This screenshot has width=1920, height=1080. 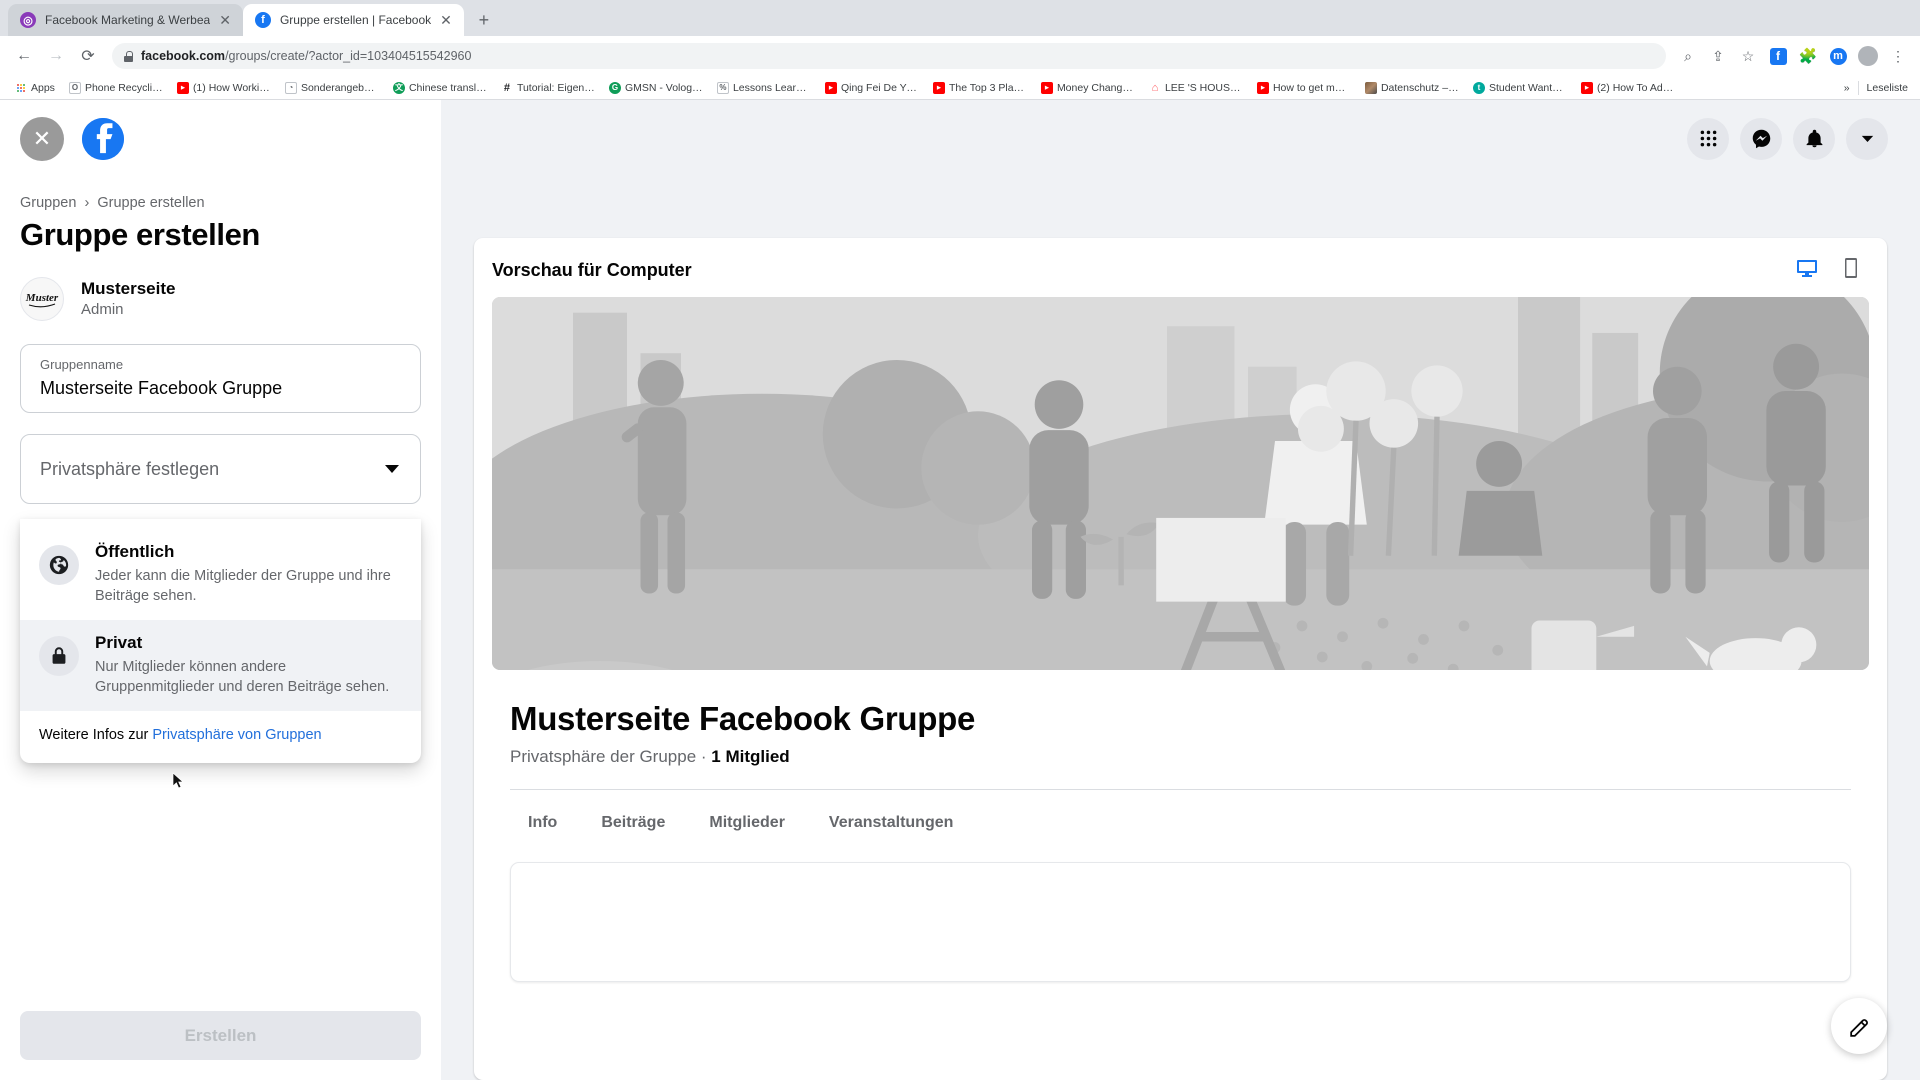 I want to click on profile-avatar, so click(x=1868, y=56).